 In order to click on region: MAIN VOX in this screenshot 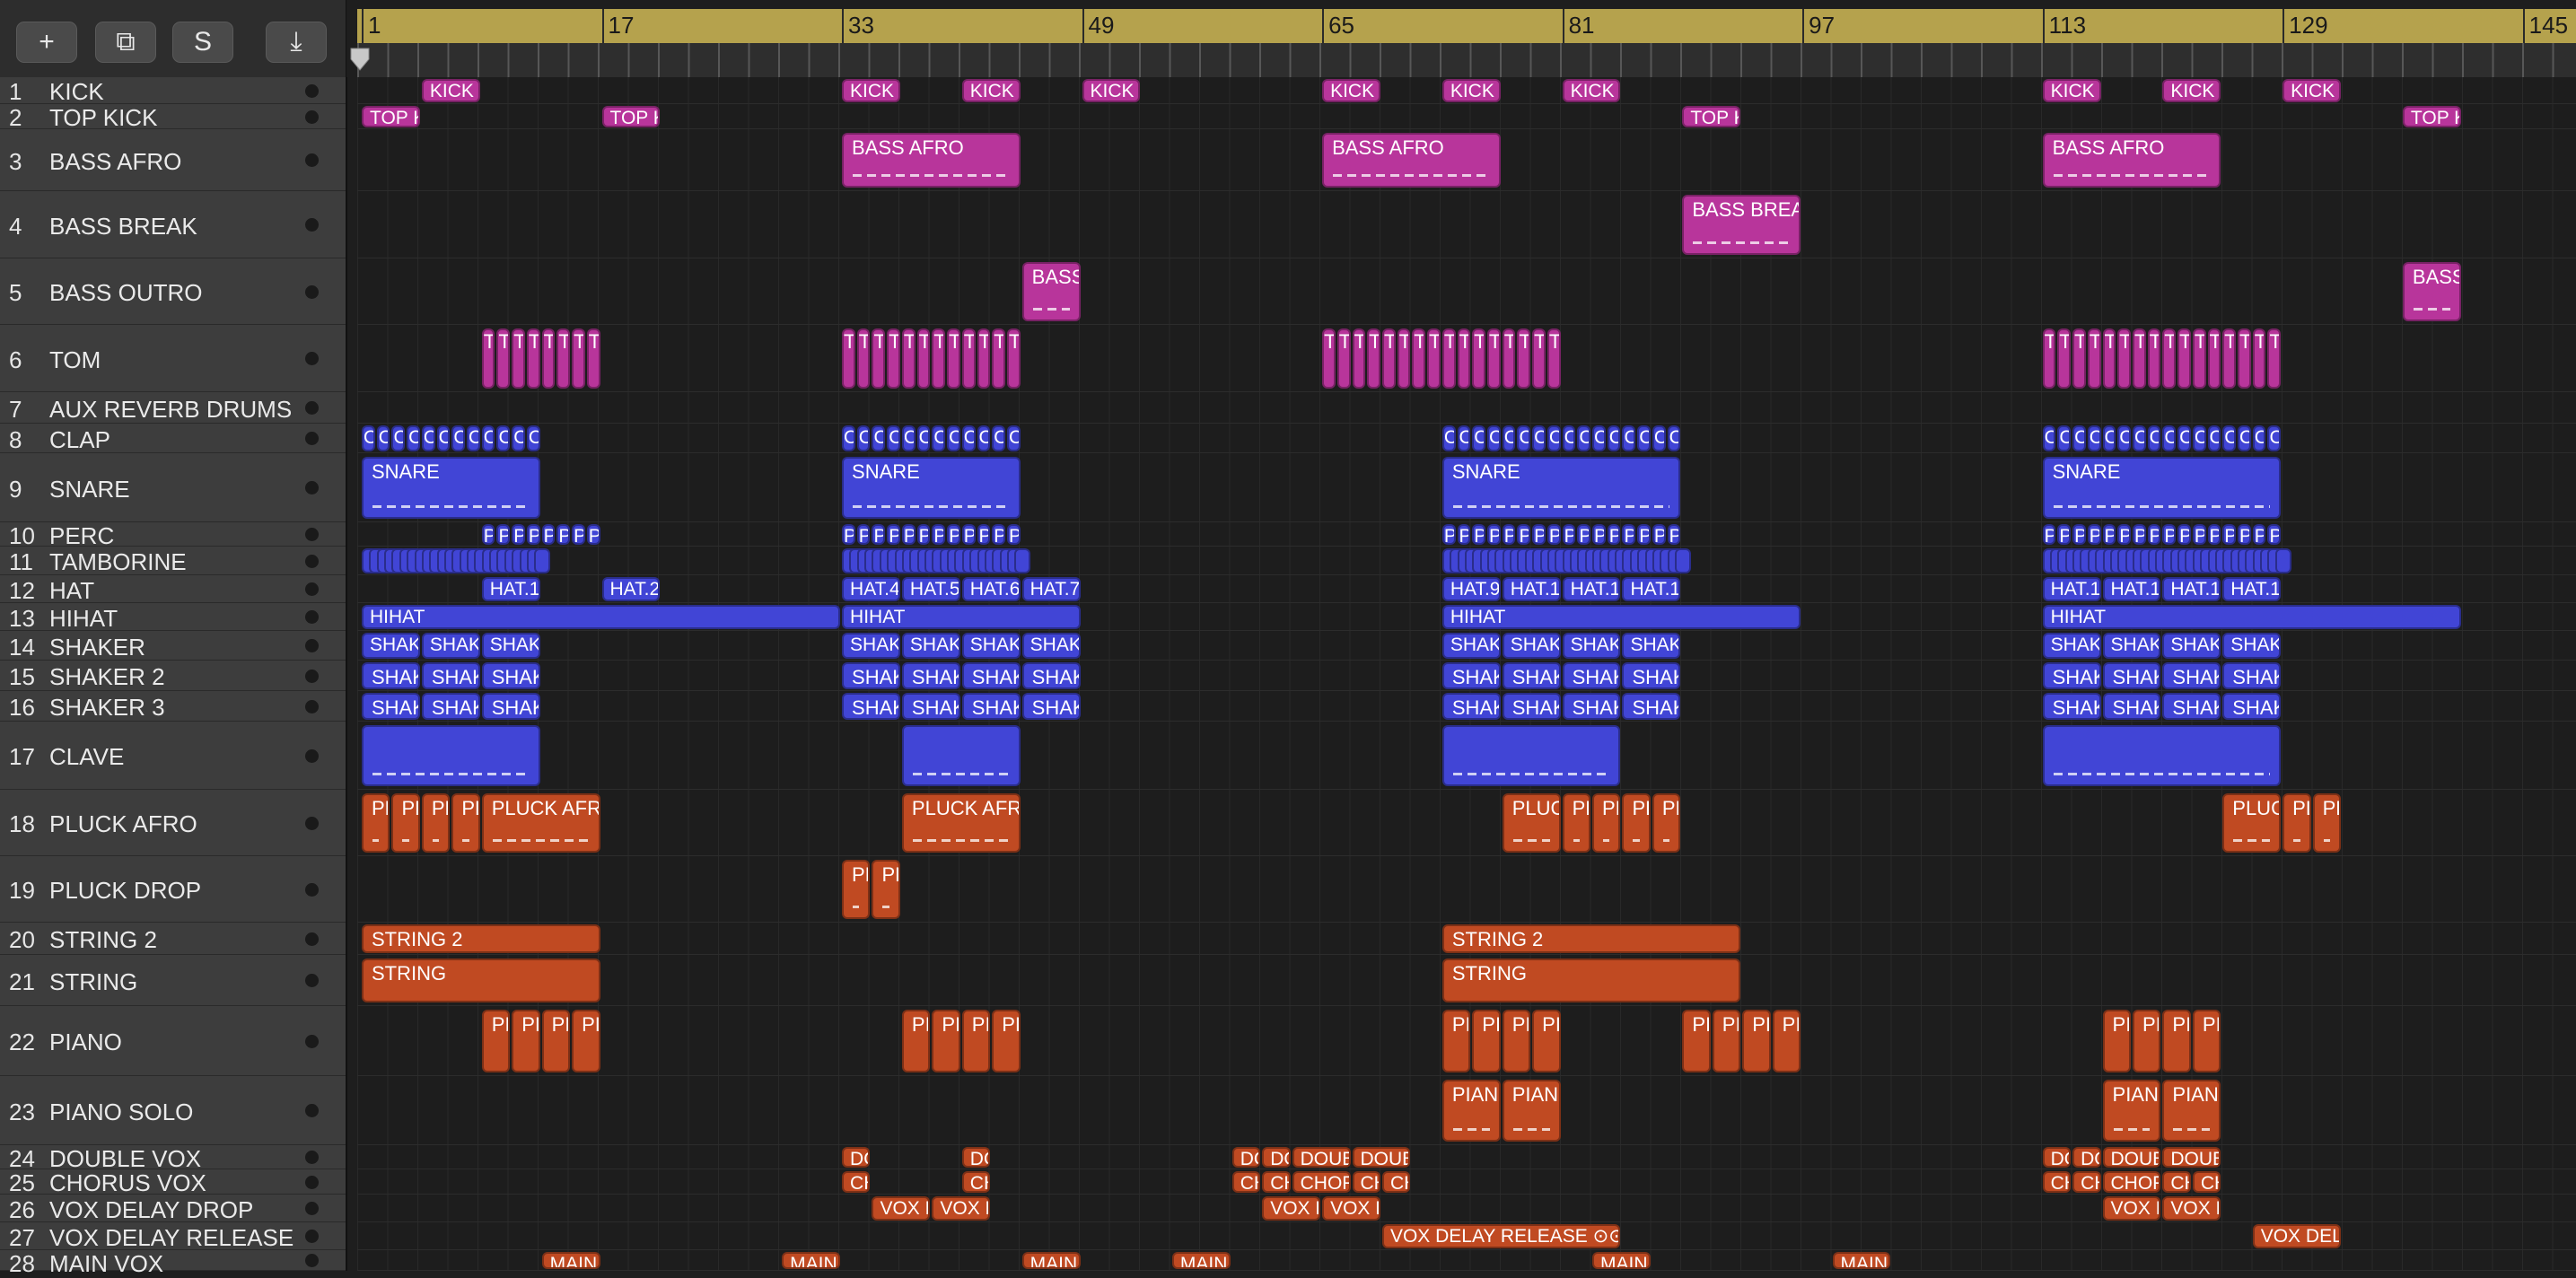, I will do `click(1621, 1261)`.